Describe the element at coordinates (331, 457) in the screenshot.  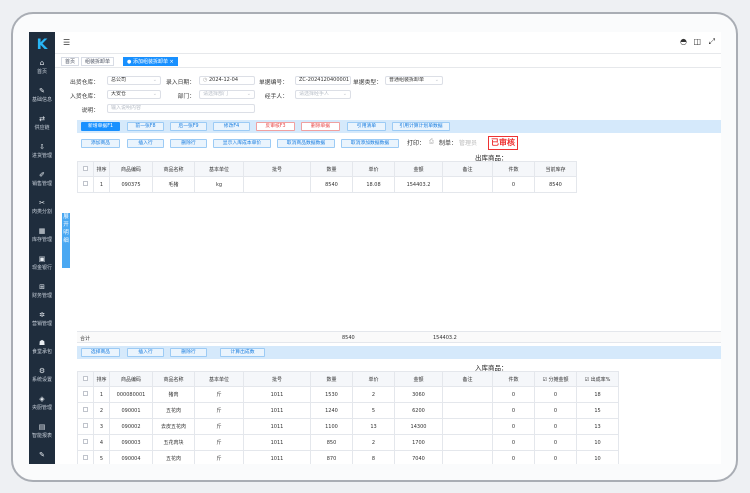
I see `table-cell: 870` at that location.